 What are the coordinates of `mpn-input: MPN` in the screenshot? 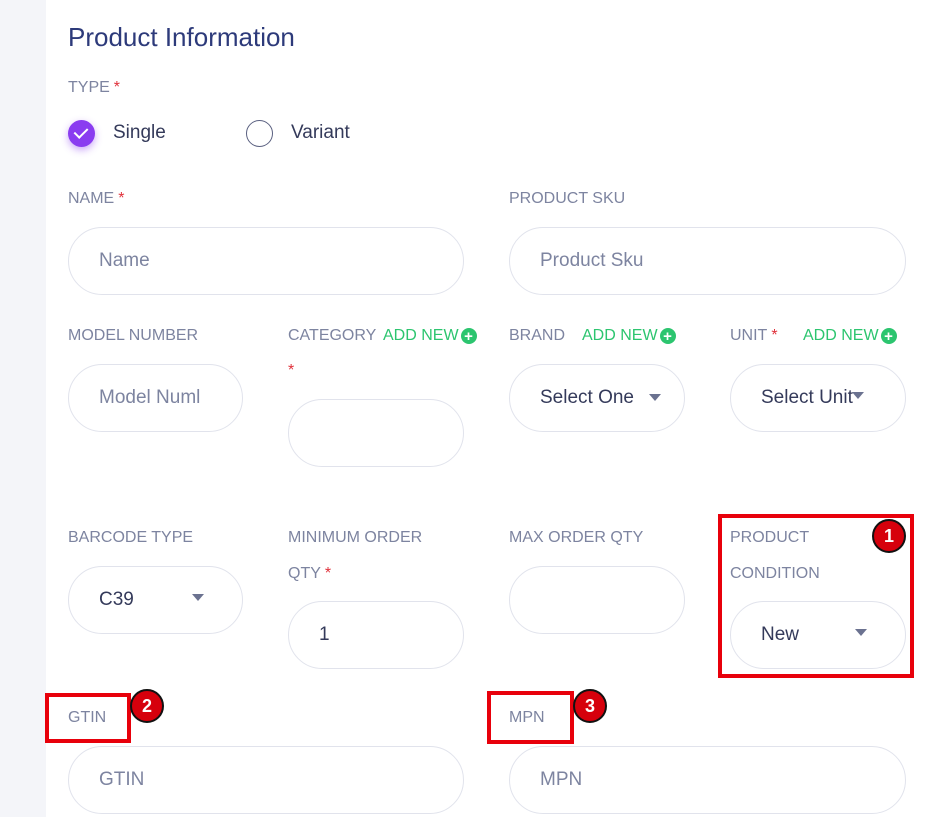 It's located at (707, 780).